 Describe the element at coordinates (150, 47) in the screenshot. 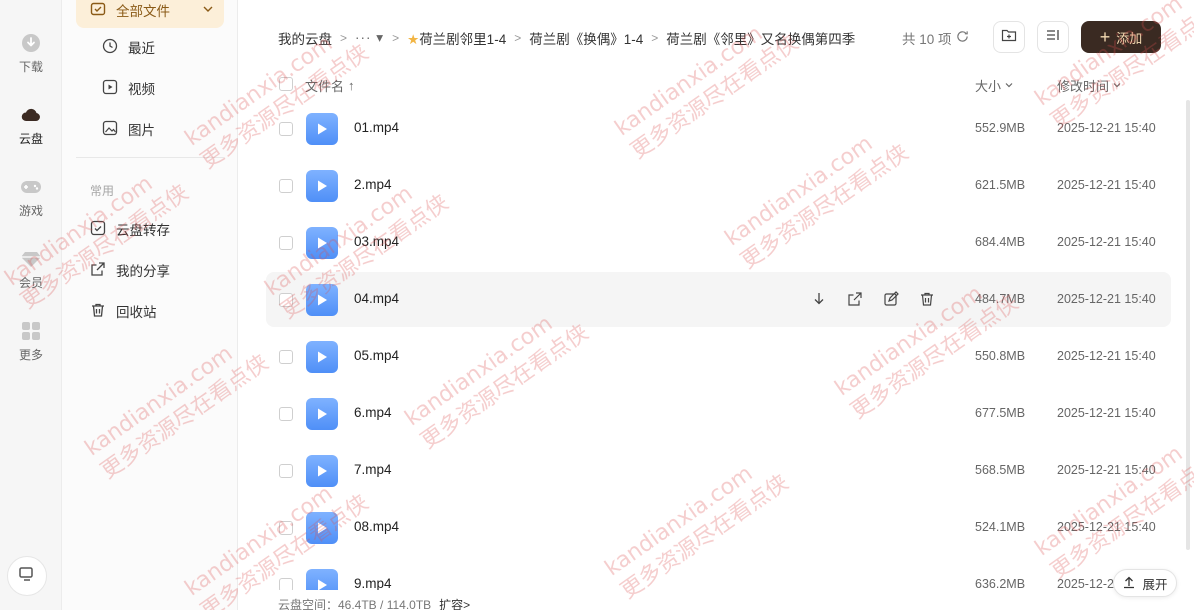

I see `sidebar-item-recent: 最近` at that location.